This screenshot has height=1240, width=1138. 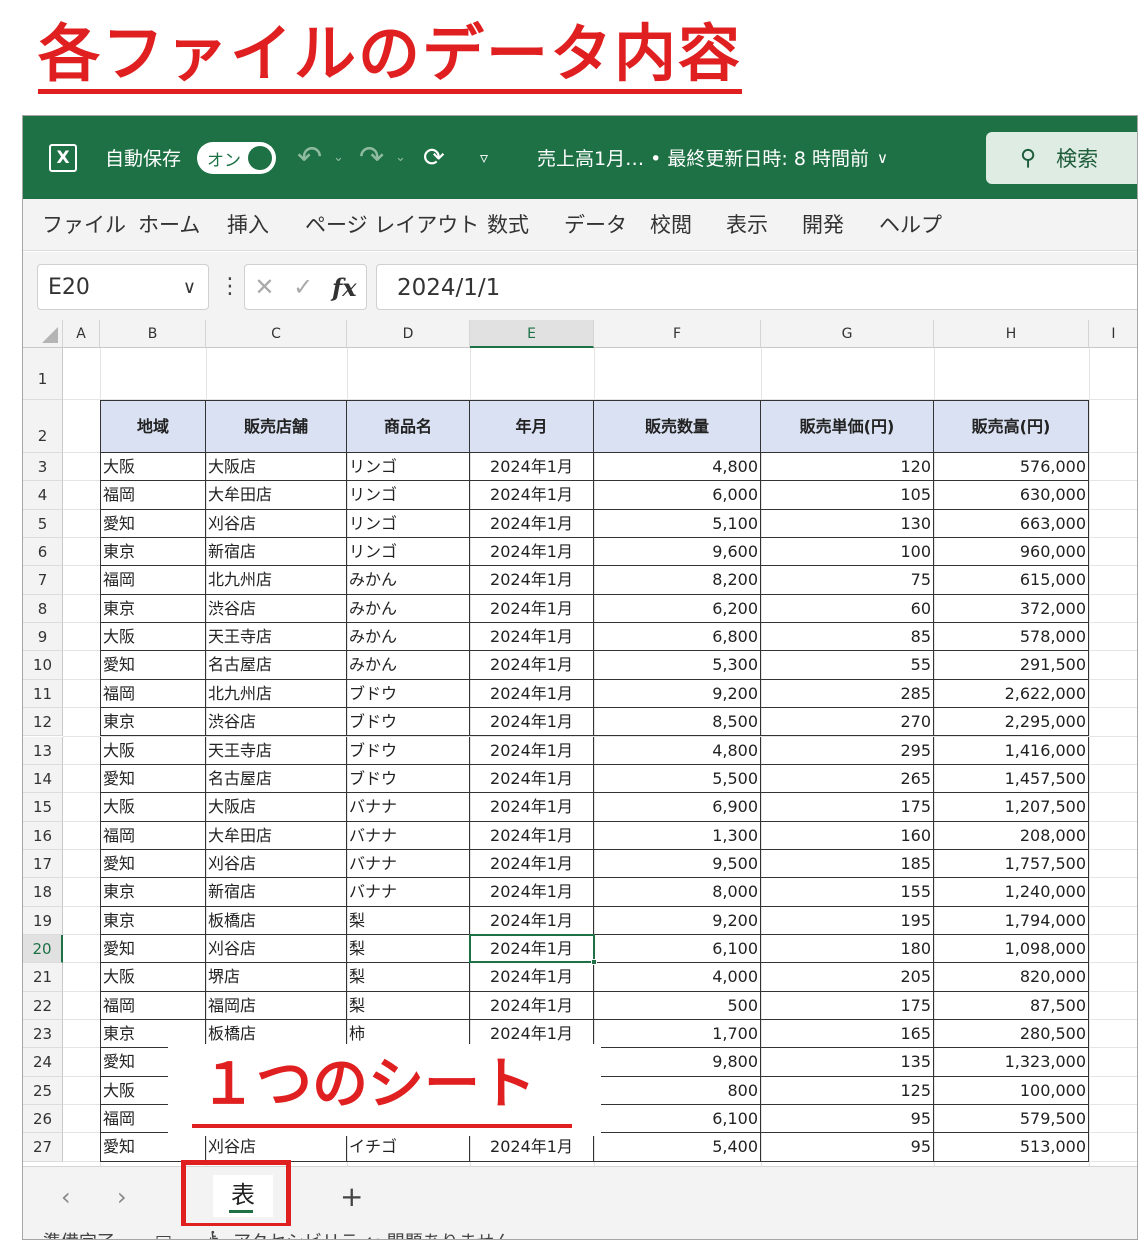 I want to click on cell-unit-price: 60, so click(x=847, y=609).